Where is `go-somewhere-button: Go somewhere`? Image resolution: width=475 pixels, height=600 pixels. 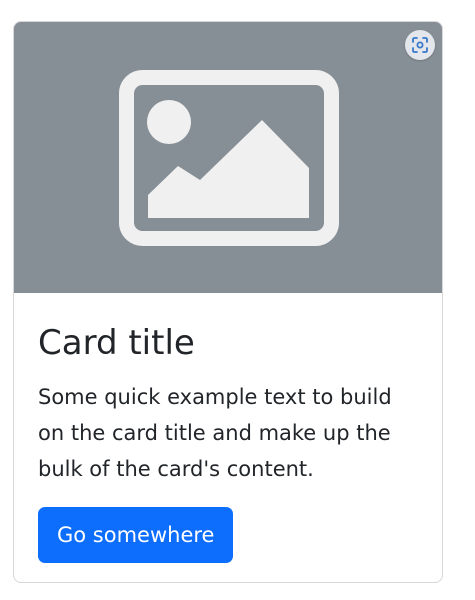 go-somewhere-button: Go somewhere is located at coordinates (136, 535).